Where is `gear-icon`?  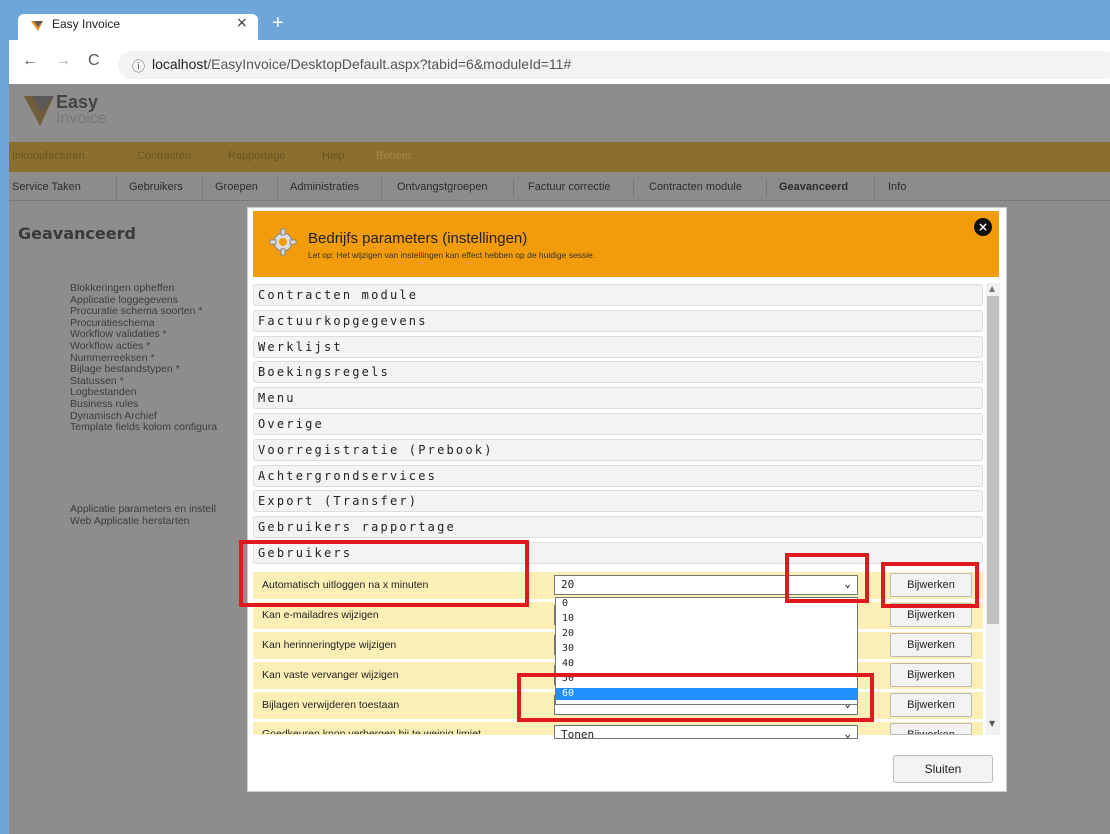
gear-icon is located at coordinates (283, 242).